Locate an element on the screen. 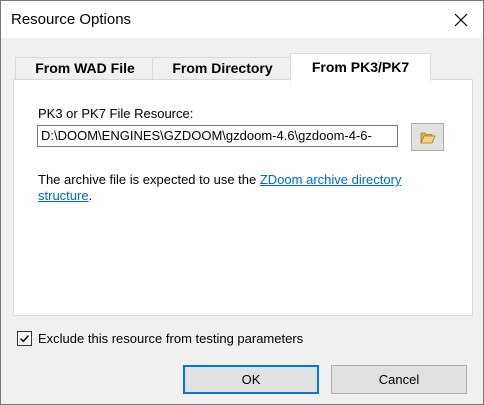 Image resolution: width=484 pixels, height=405 pixels. cancel-button: Cancel is located at coordinates (399, 379).